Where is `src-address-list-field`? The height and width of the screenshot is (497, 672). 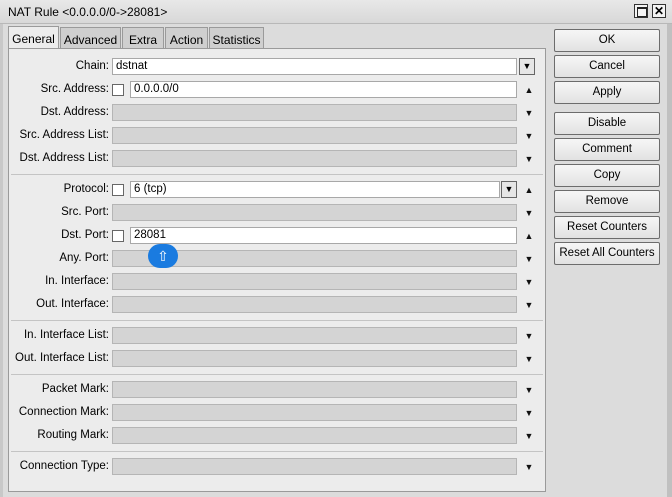 src-address-list-field is located at coordinates (314, 135).